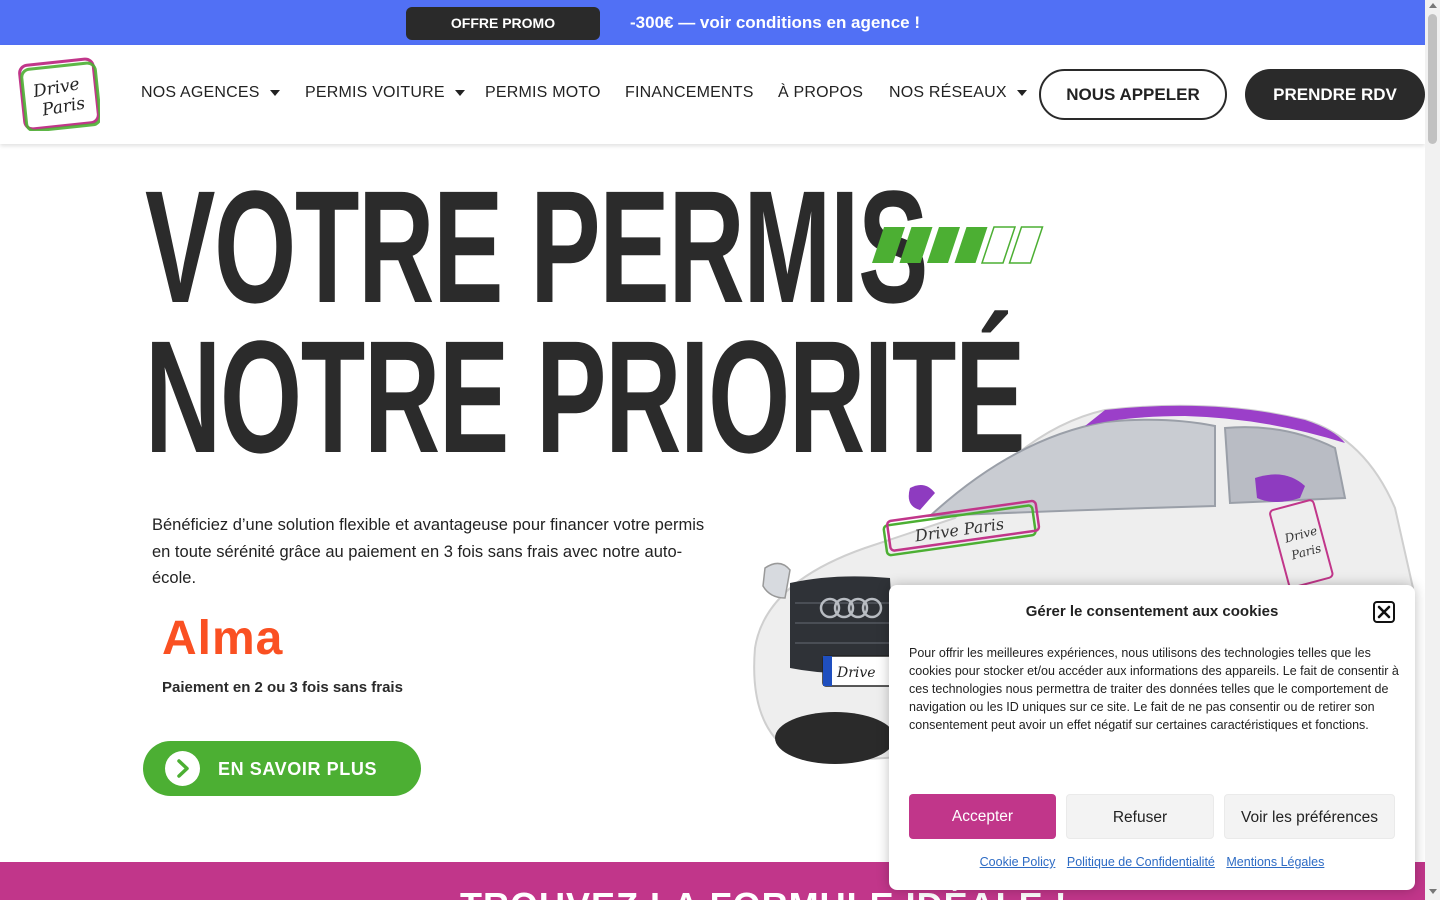 This screenshot has height=900, width=1440. I want to click on privacy-policy-link: Politique de Confidentialité, so click(1141, 862).